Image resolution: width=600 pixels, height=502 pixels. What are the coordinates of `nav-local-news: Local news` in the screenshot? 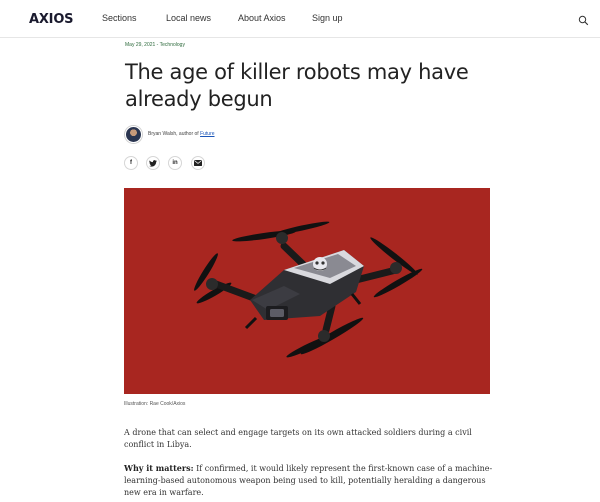 It's located at (188, 18).